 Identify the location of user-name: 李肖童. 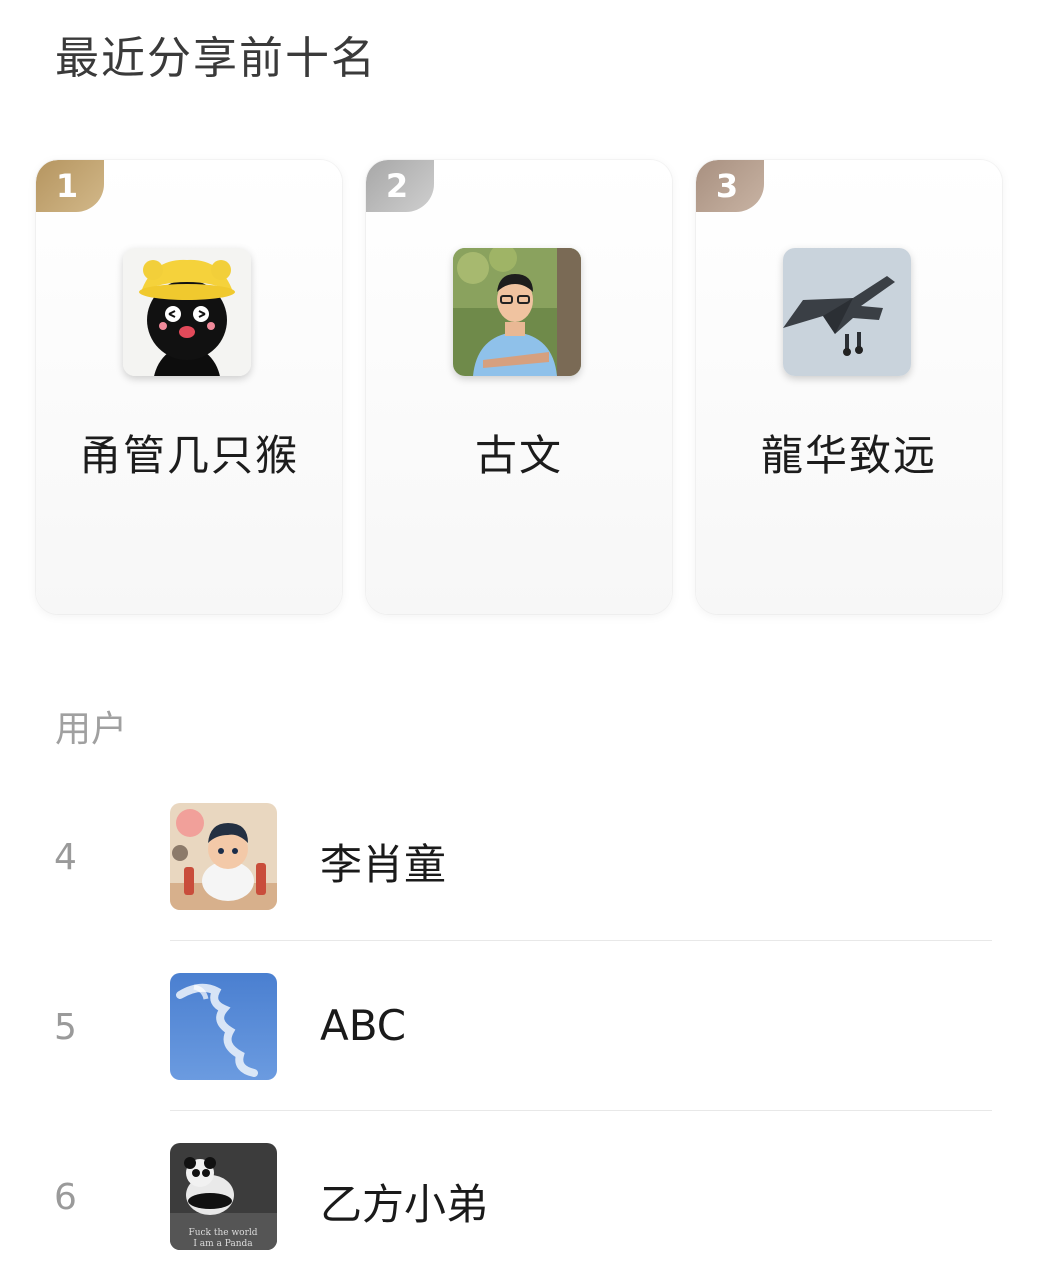
(383, 864).